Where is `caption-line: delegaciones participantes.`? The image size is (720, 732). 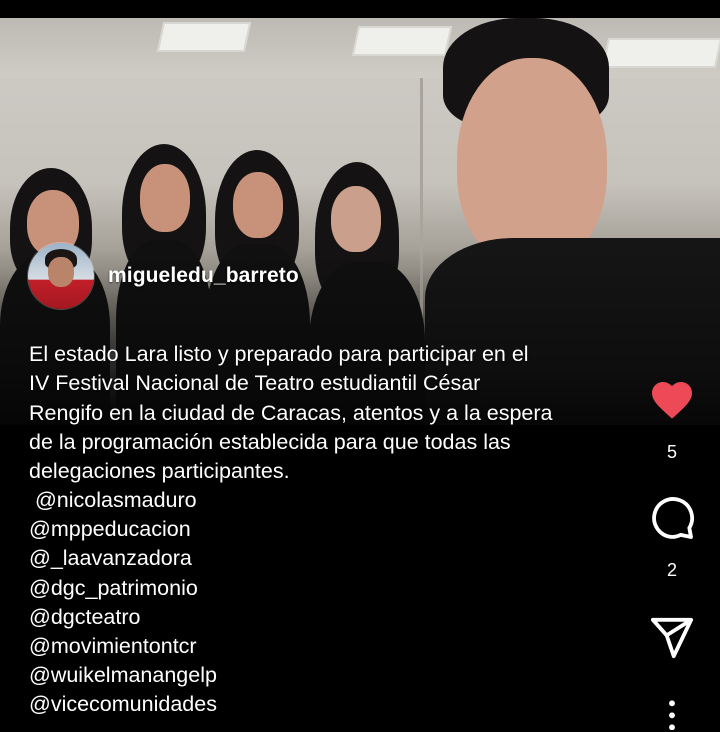 caption-line: delegaciones participantes. is located at coordinates (159, 471).